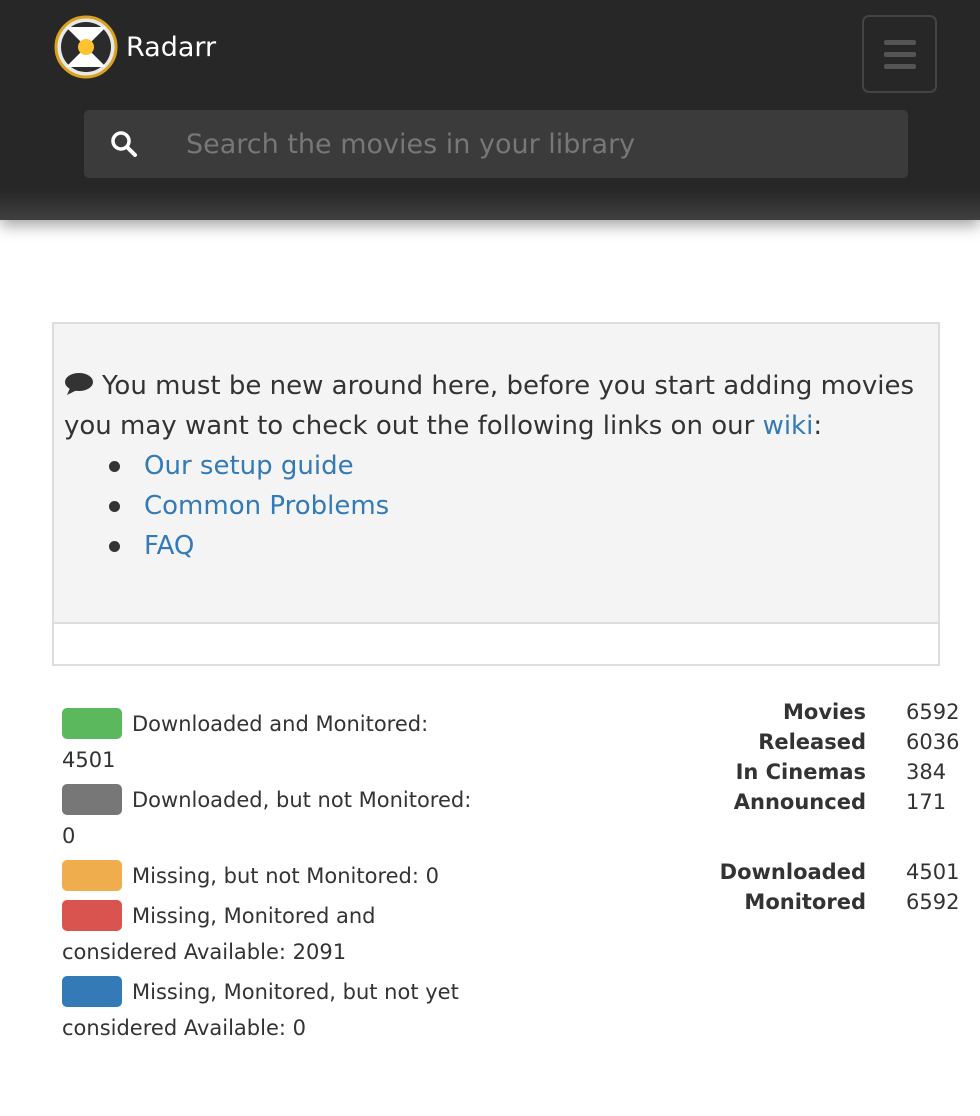 The width and height of the screenshot is (980, 1116). I want to click on stat-label: Downloaded, so click(792, 872).